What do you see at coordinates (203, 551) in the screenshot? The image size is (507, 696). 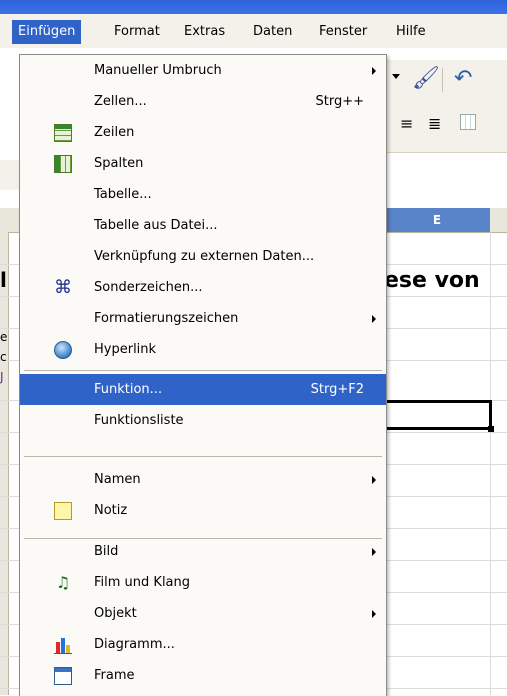 I see `menu-item-bild: Bild` at bounding box center [203, 551].